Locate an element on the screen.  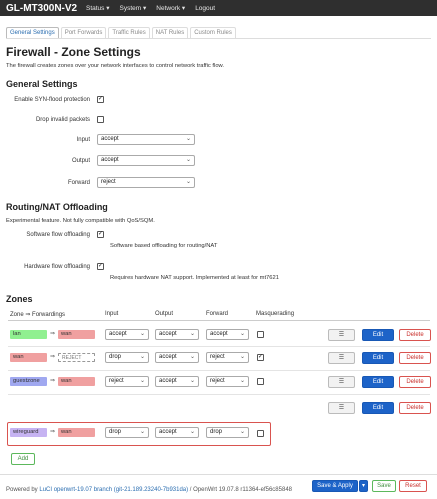
offloading-heading: Routing/NAT Offloading is located at coordinates (57, 207).